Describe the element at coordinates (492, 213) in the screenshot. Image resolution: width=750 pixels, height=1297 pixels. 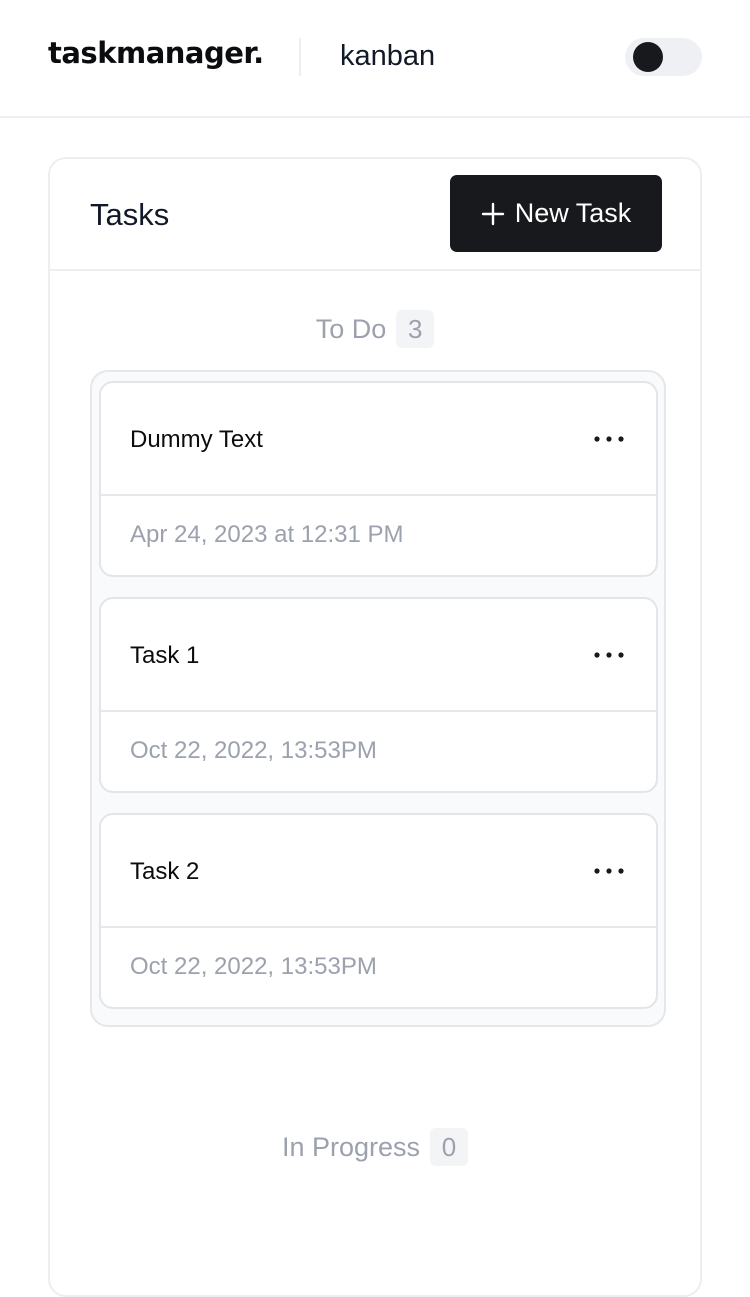
I see `plus-icon` at that location.